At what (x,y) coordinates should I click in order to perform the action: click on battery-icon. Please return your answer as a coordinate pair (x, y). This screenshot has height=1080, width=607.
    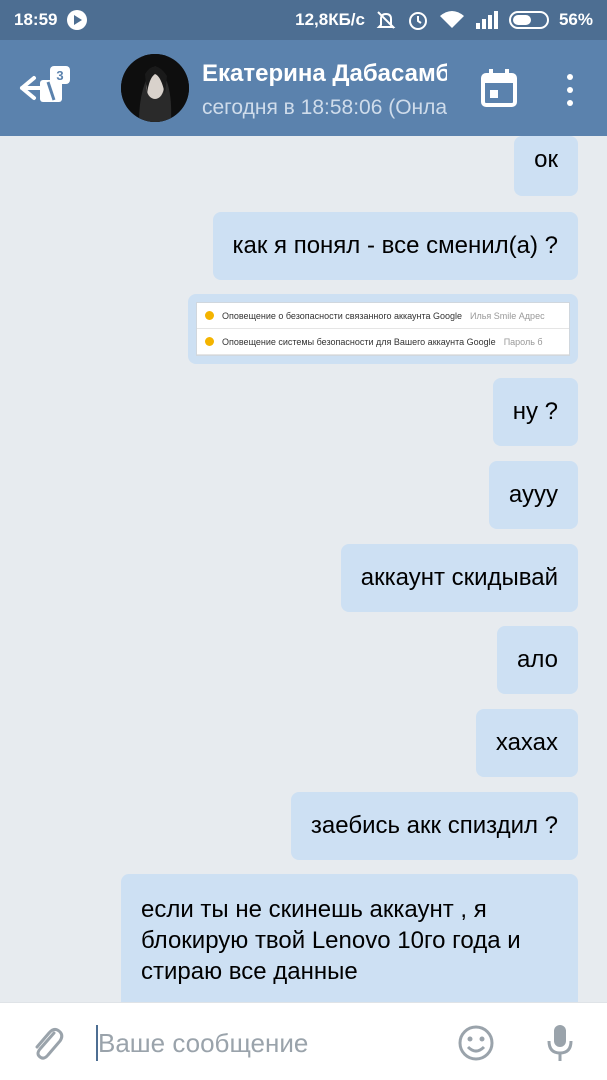
    Looking at the image, I should click on (528, 20).